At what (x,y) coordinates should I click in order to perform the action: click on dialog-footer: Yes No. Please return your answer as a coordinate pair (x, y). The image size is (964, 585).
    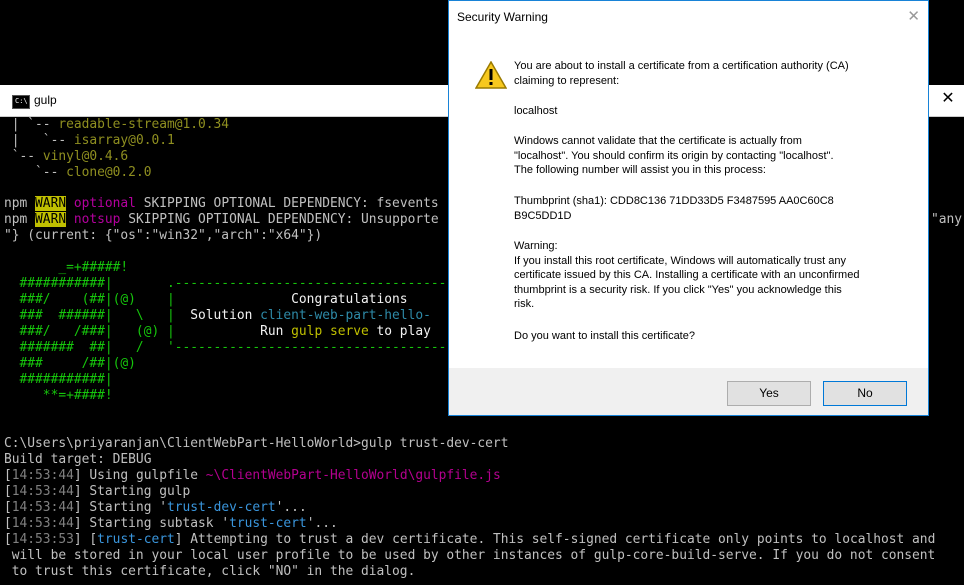
    Looking at the image, I should click on (688, 391).